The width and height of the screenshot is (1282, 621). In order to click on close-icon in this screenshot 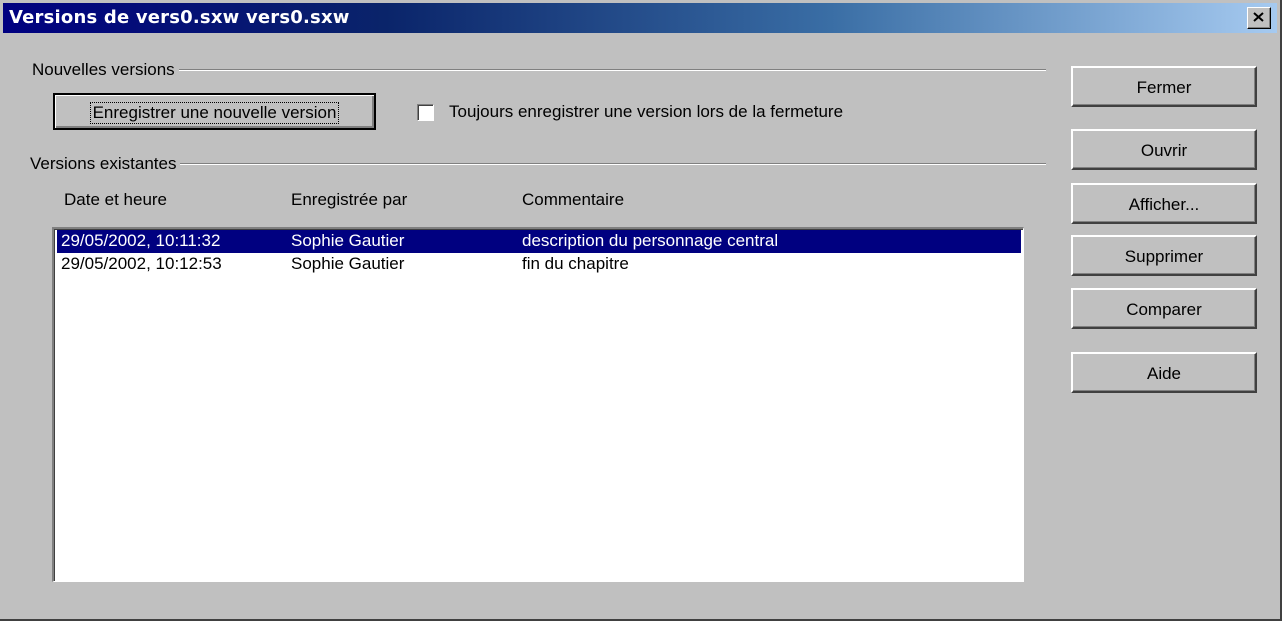, I will do `click(1258, 17)`.